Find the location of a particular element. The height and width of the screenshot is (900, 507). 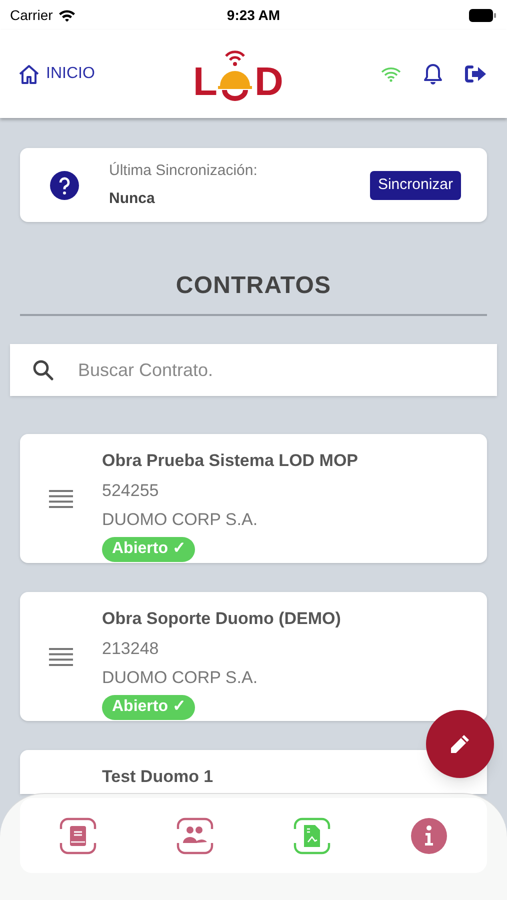

contract-title: Obra Soporte Duomo (DEMO) is located at coordinates (221, 619).